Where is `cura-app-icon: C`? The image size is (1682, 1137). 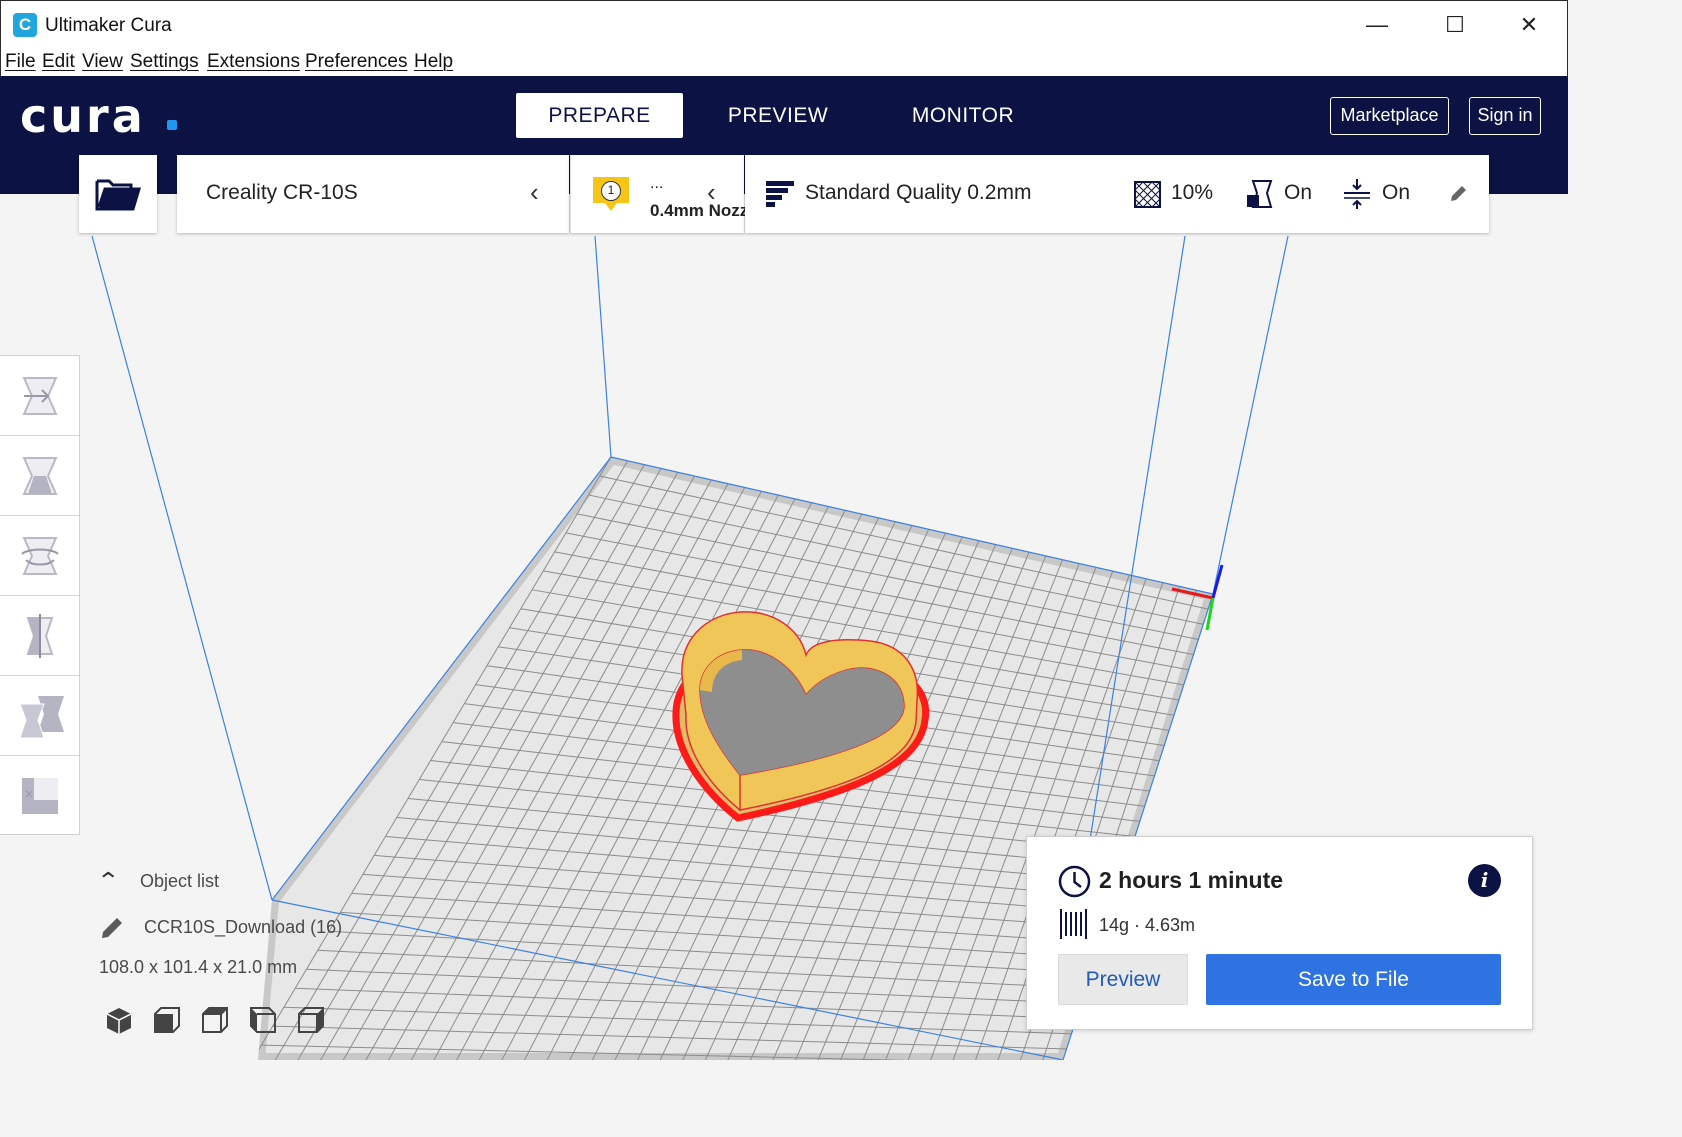 cura-app-icon: C is located at coordinates (25, 25).